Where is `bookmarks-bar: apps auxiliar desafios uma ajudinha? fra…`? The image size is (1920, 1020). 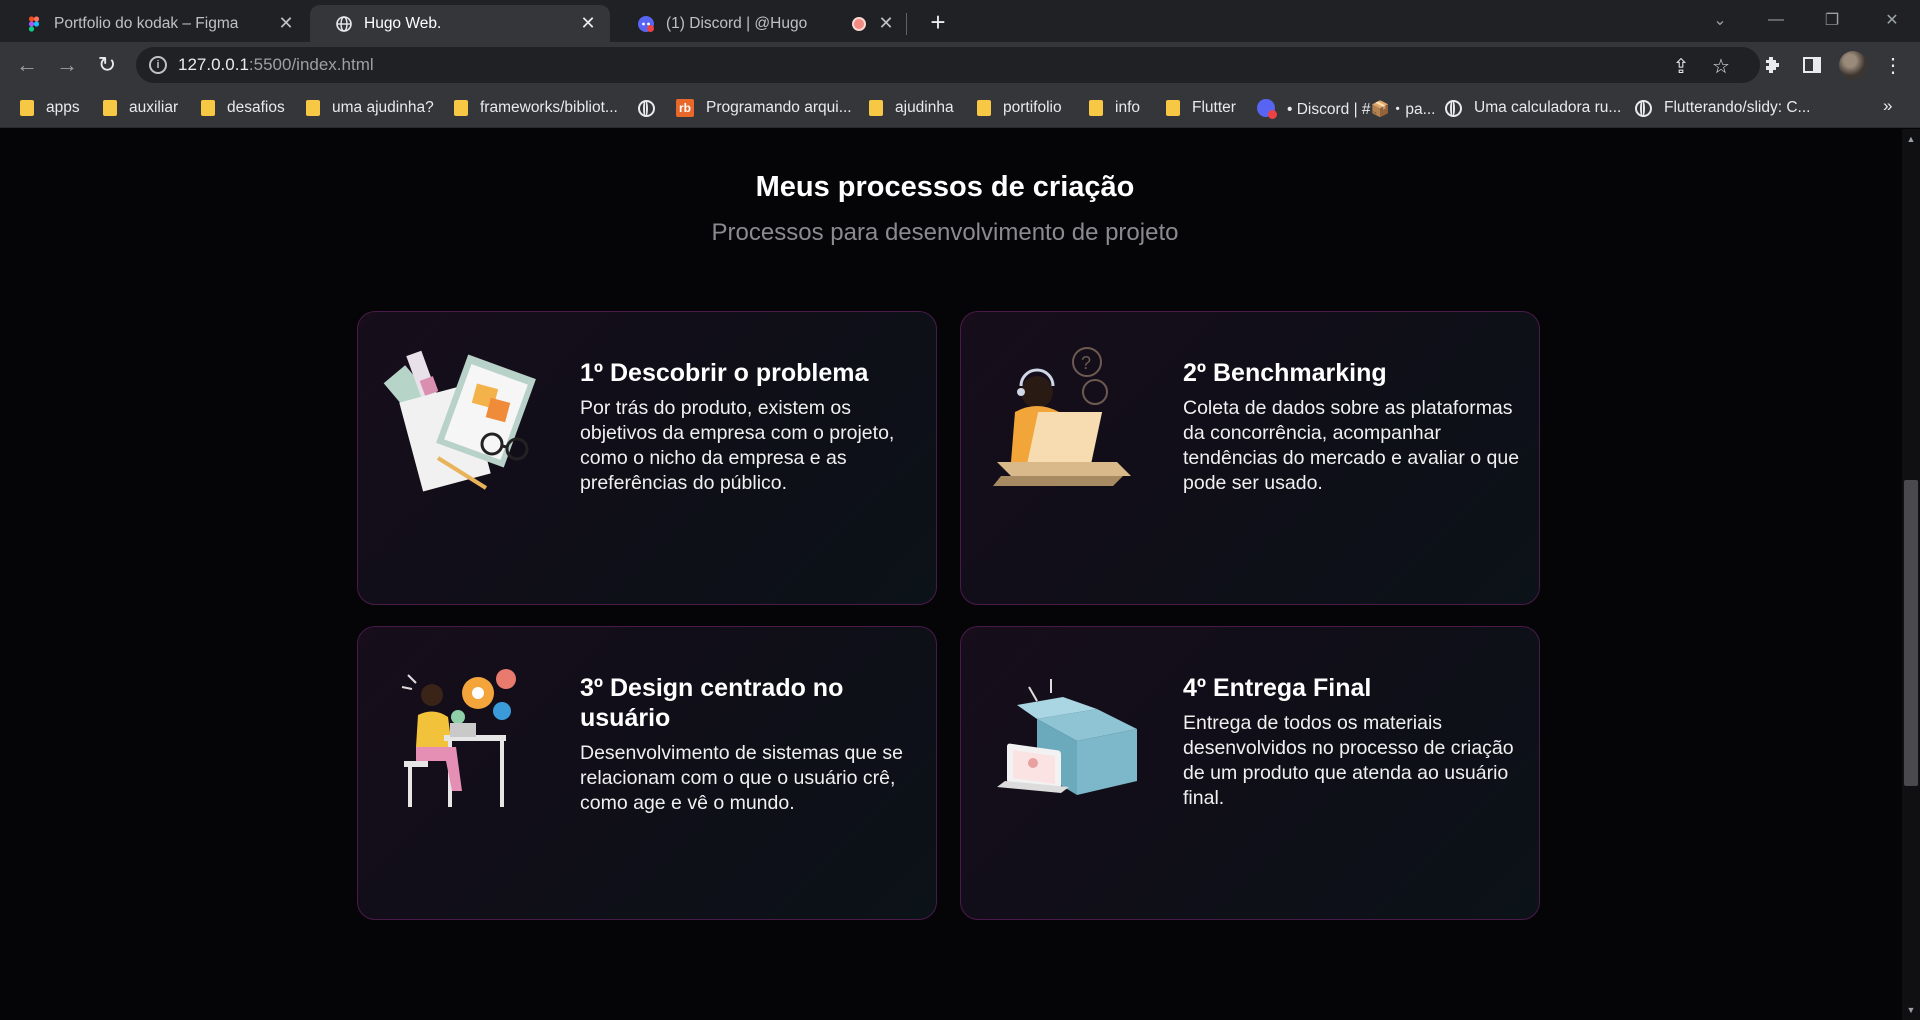
bookmarks-bar: apps auxiliar desafios uma ajudinha? fra… is located at coordinates (960, 108).